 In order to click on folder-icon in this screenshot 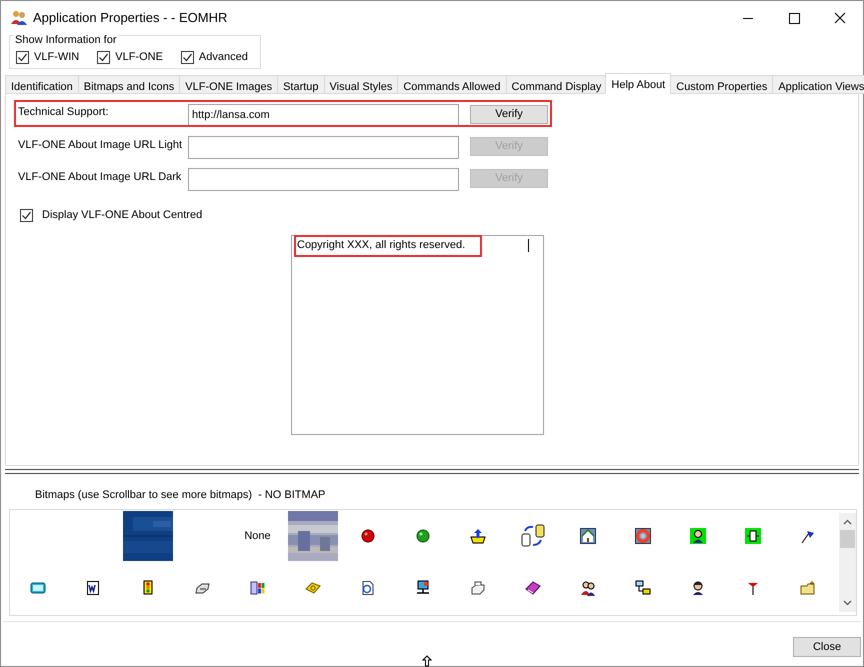, I will do `click(808, 588)`.